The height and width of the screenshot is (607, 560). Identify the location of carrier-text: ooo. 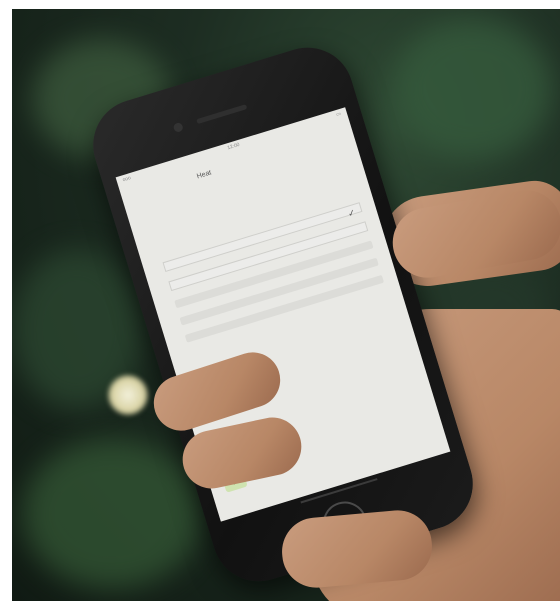
(126, 179).